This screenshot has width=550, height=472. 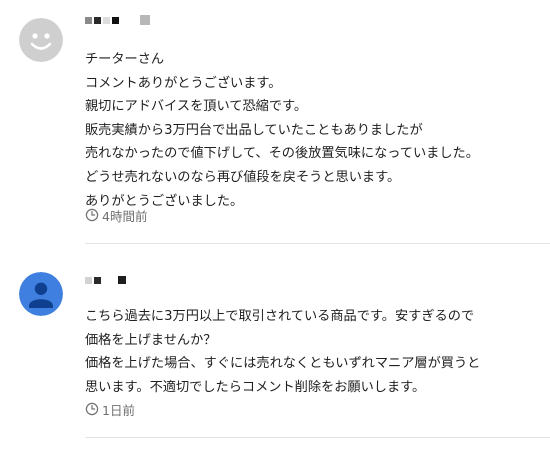 I want to click on comment-time-label: 1日前, so click(x=118, y=410).